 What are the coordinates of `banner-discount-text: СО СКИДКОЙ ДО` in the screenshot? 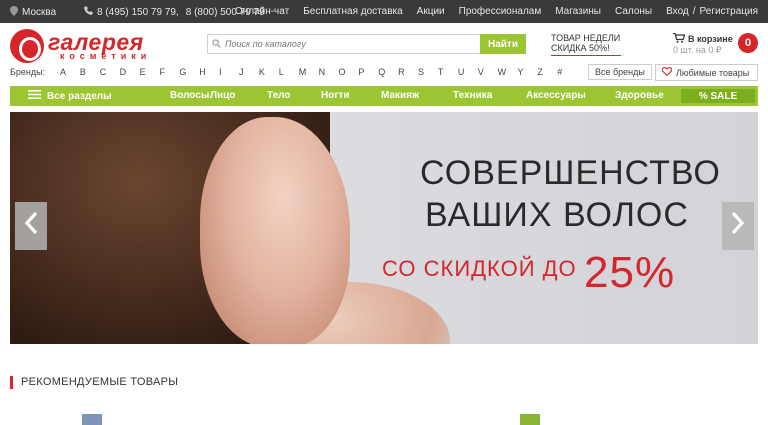 It's located at (479, 268).